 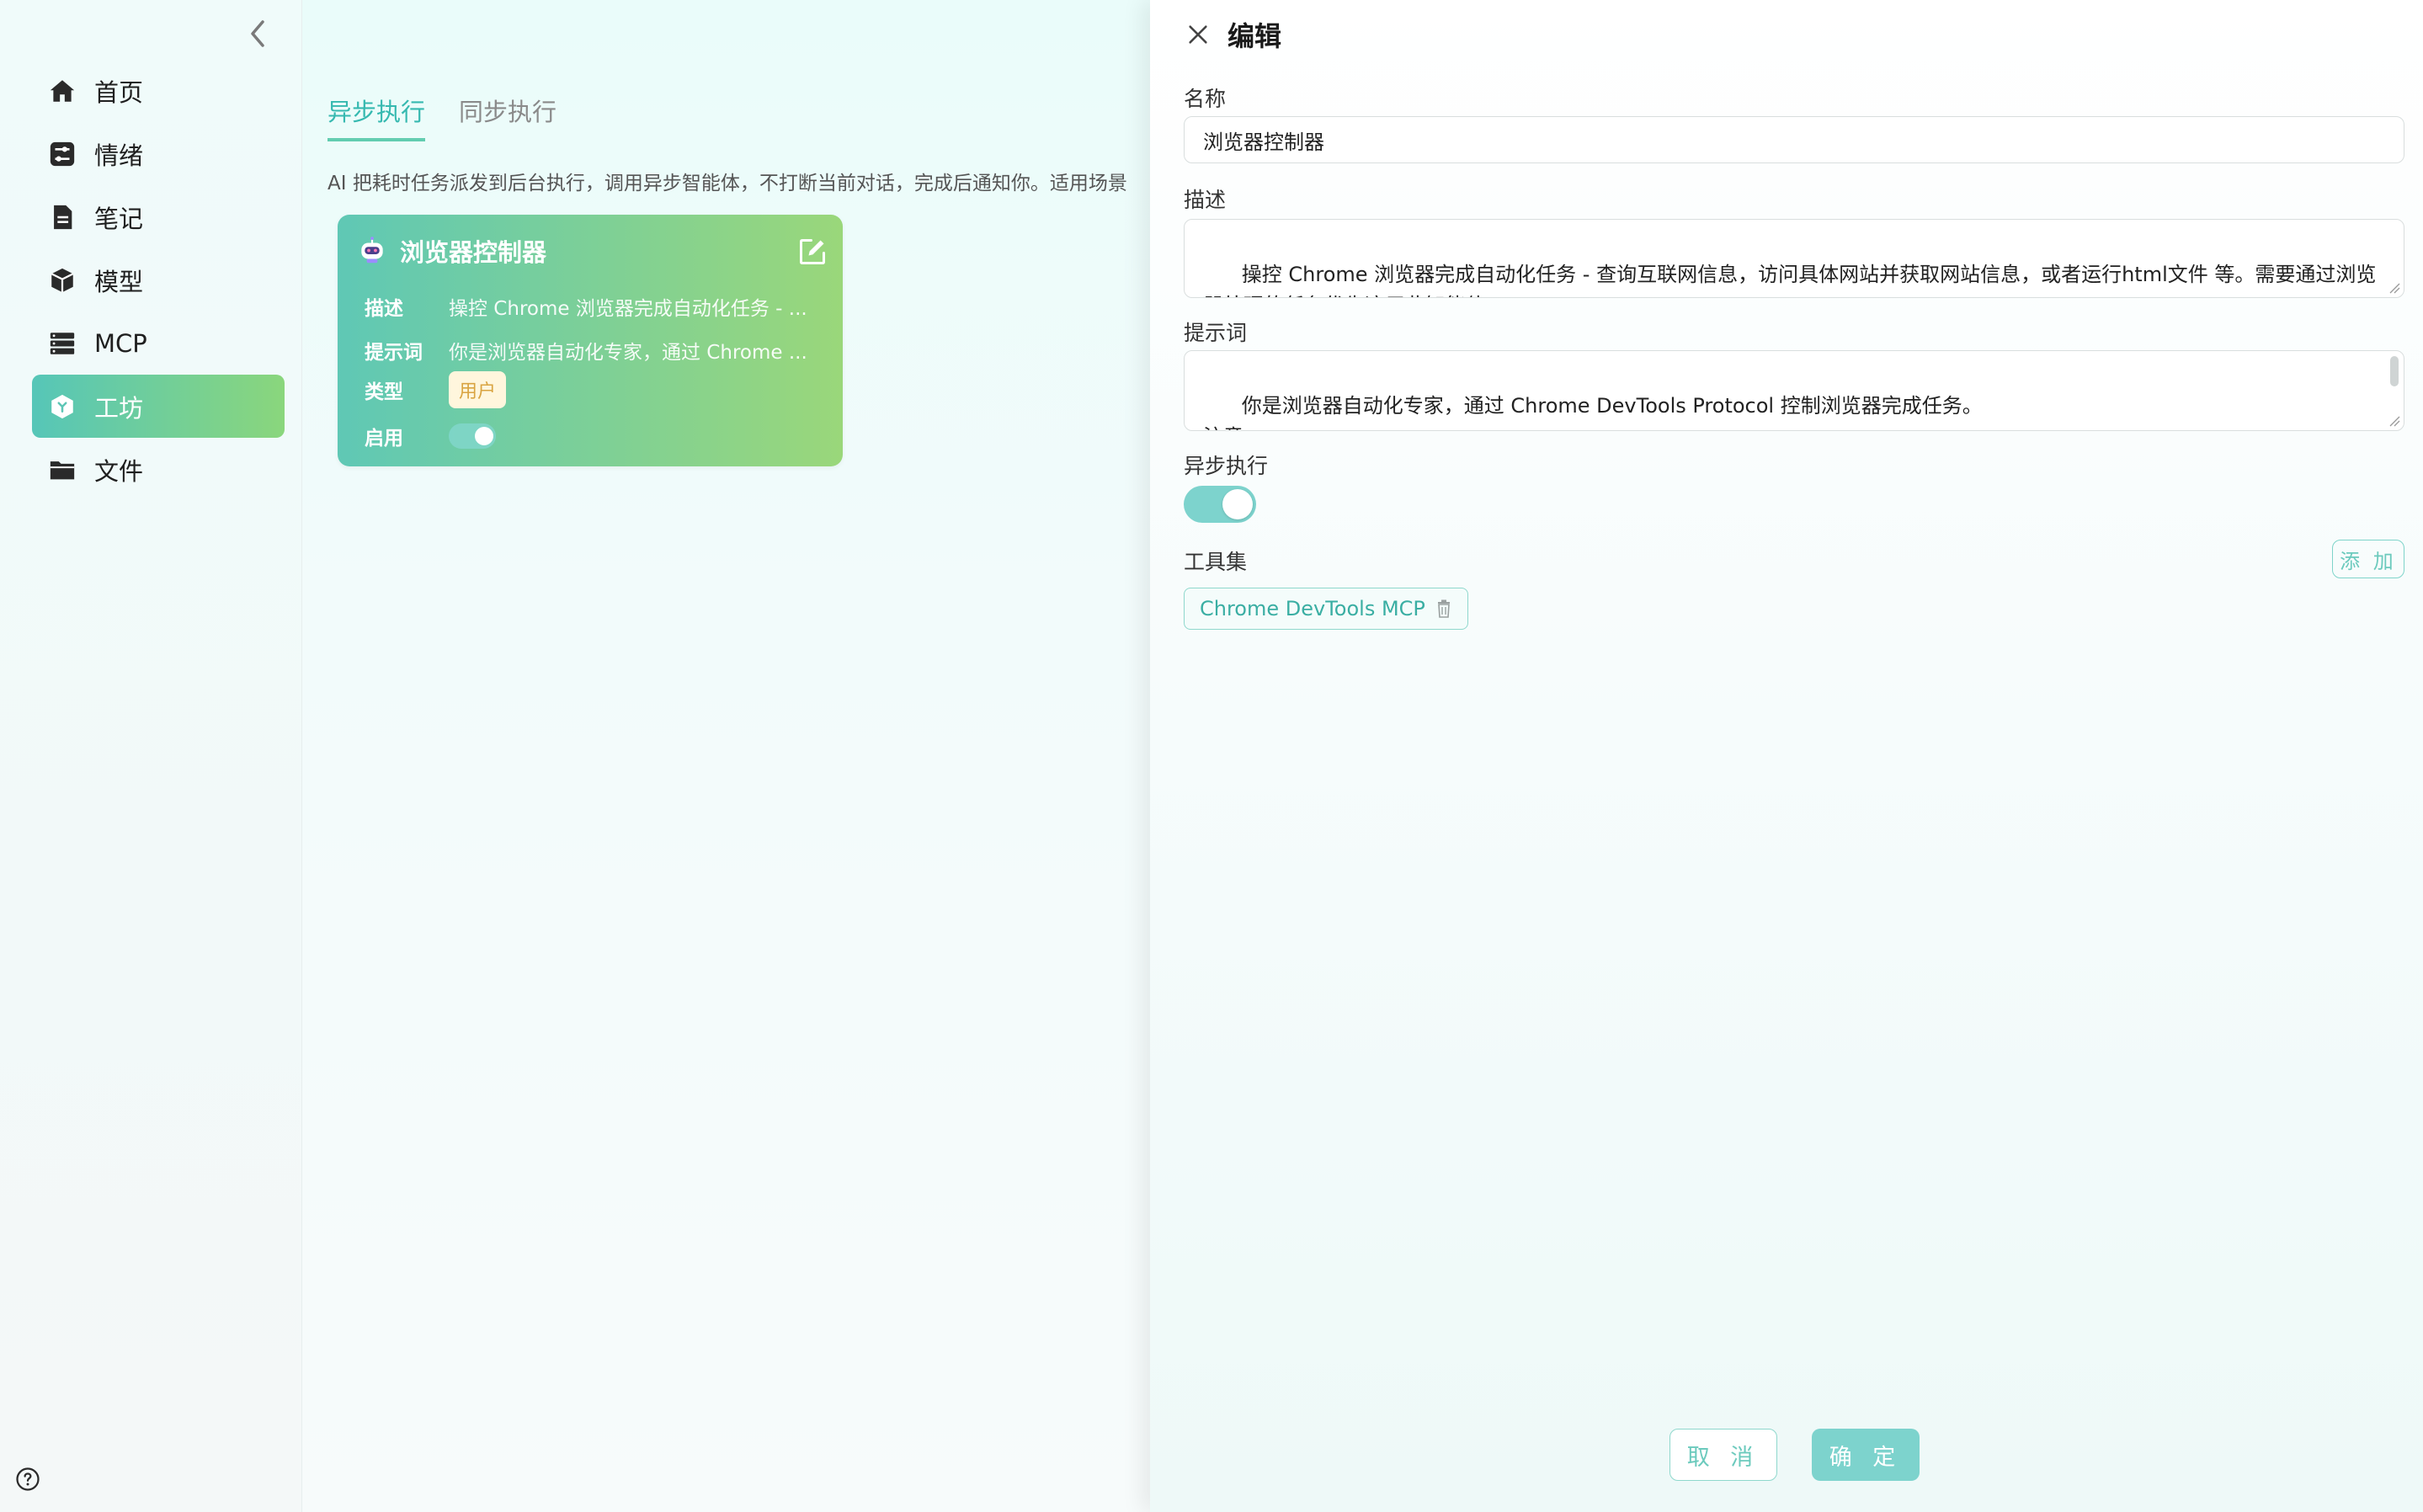 What do you see at coordinates (1312, 608) in the screenshot?
I see `tool-tag-label: Chrome DevTools MCP` at bounding box center [1312, 608].